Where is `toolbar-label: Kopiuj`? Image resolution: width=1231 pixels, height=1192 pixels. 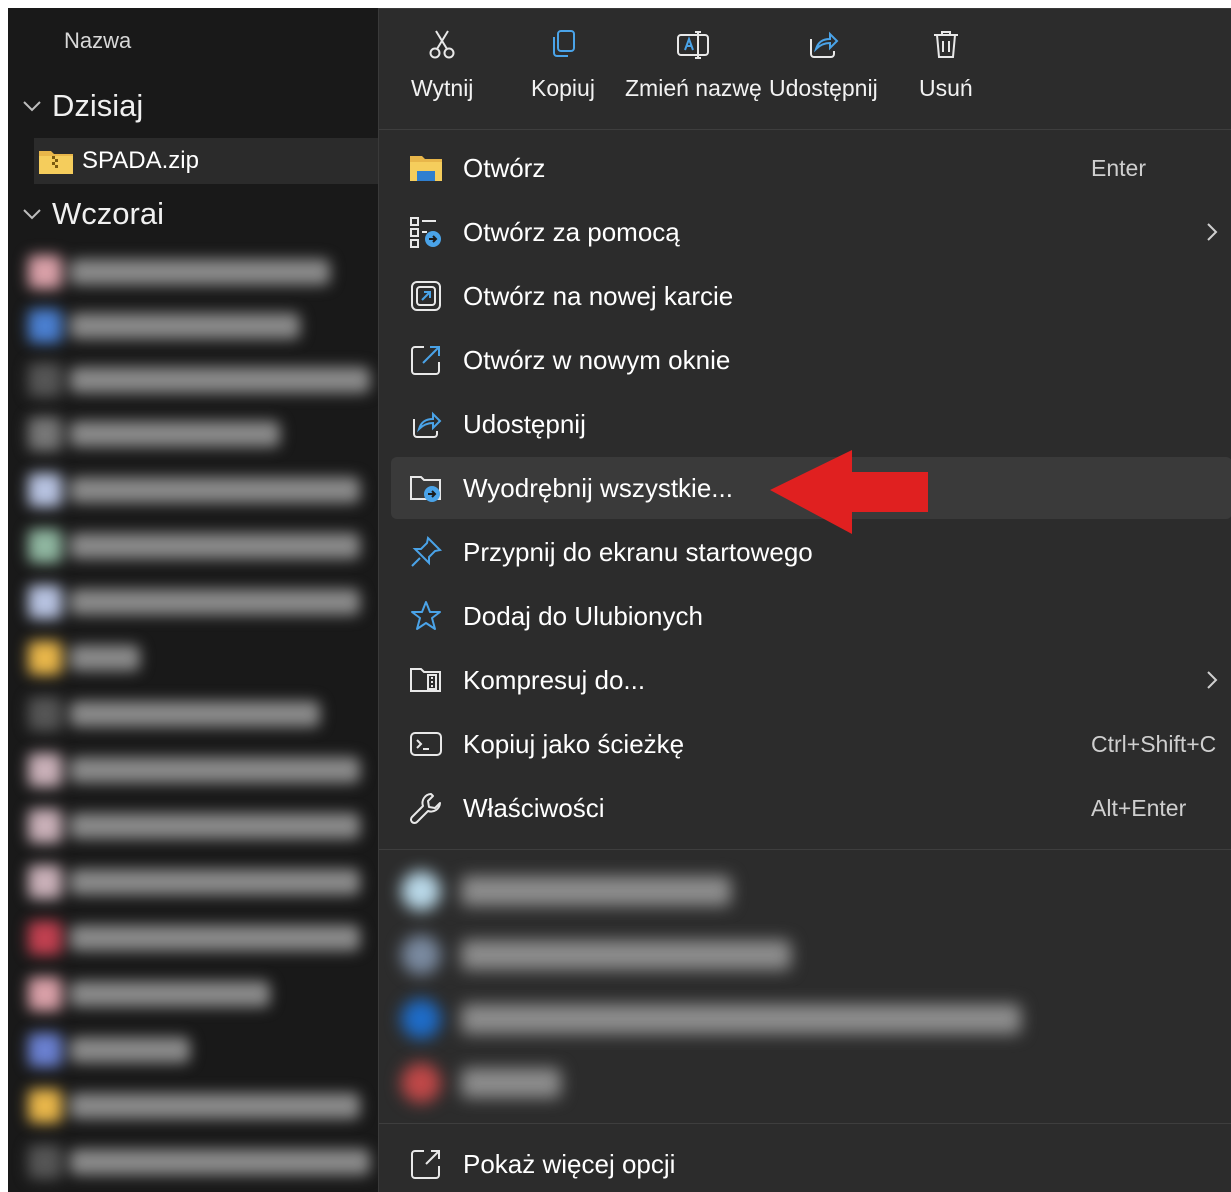 toolbar-label: Kopiuj is located at coordinates (563, 88).